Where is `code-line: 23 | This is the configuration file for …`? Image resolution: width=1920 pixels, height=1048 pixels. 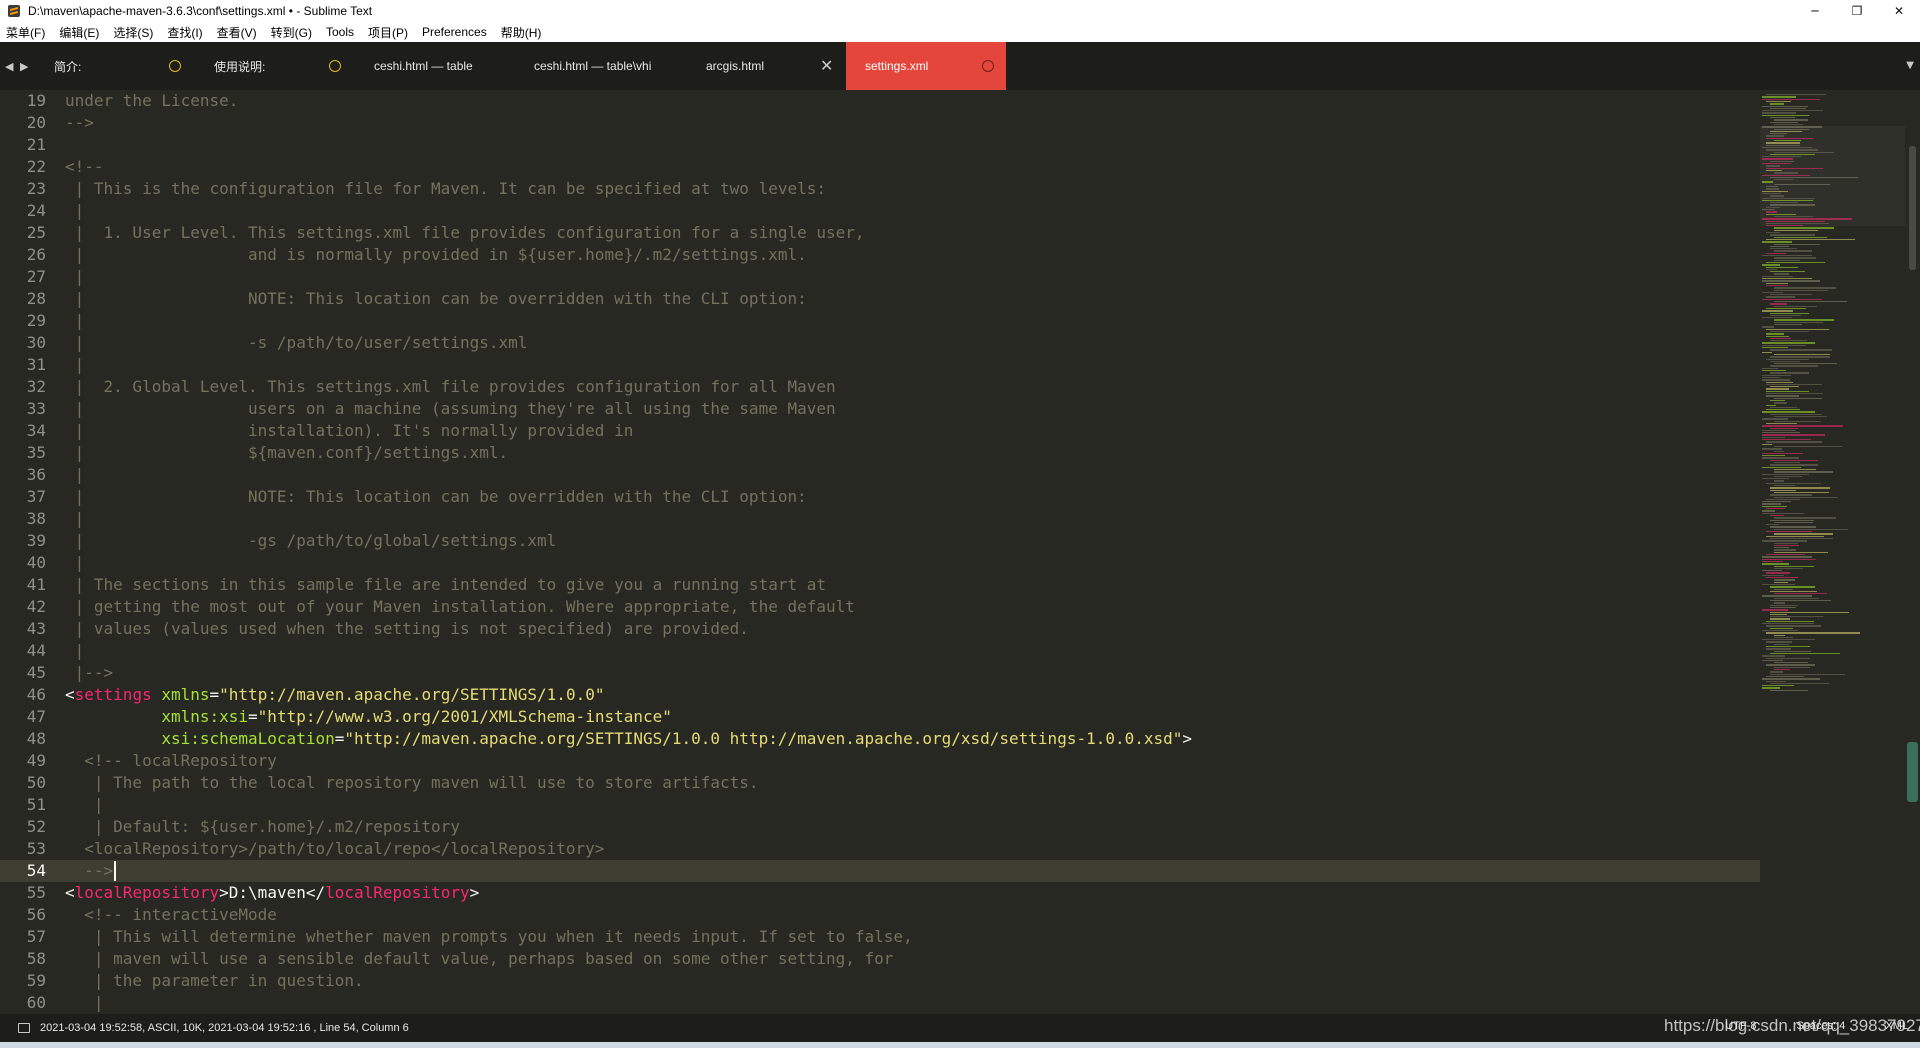
code-line: 23 | This is the configuration file for … is located at coordinates (880, 189).